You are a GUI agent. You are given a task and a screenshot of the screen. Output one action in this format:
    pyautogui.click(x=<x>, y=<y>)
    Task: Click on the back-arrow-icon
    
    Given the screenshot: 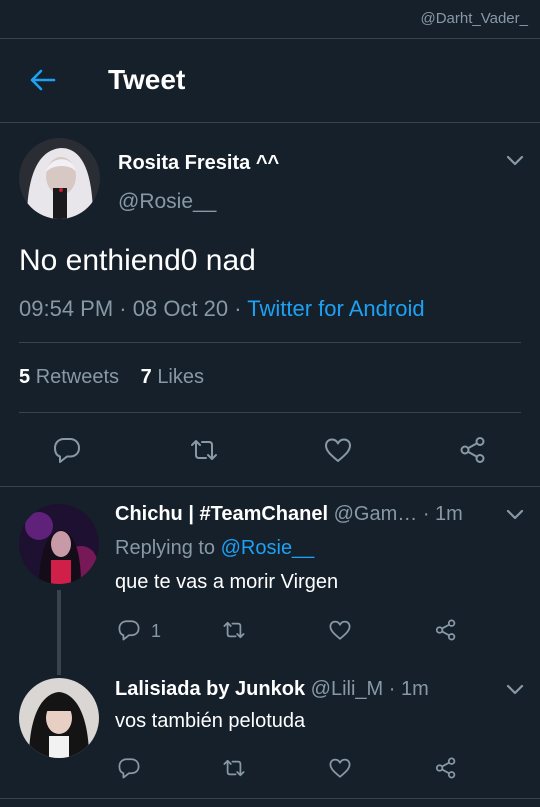 What is the action you would take?
    pyautogui.click(x=42, y=80)
    